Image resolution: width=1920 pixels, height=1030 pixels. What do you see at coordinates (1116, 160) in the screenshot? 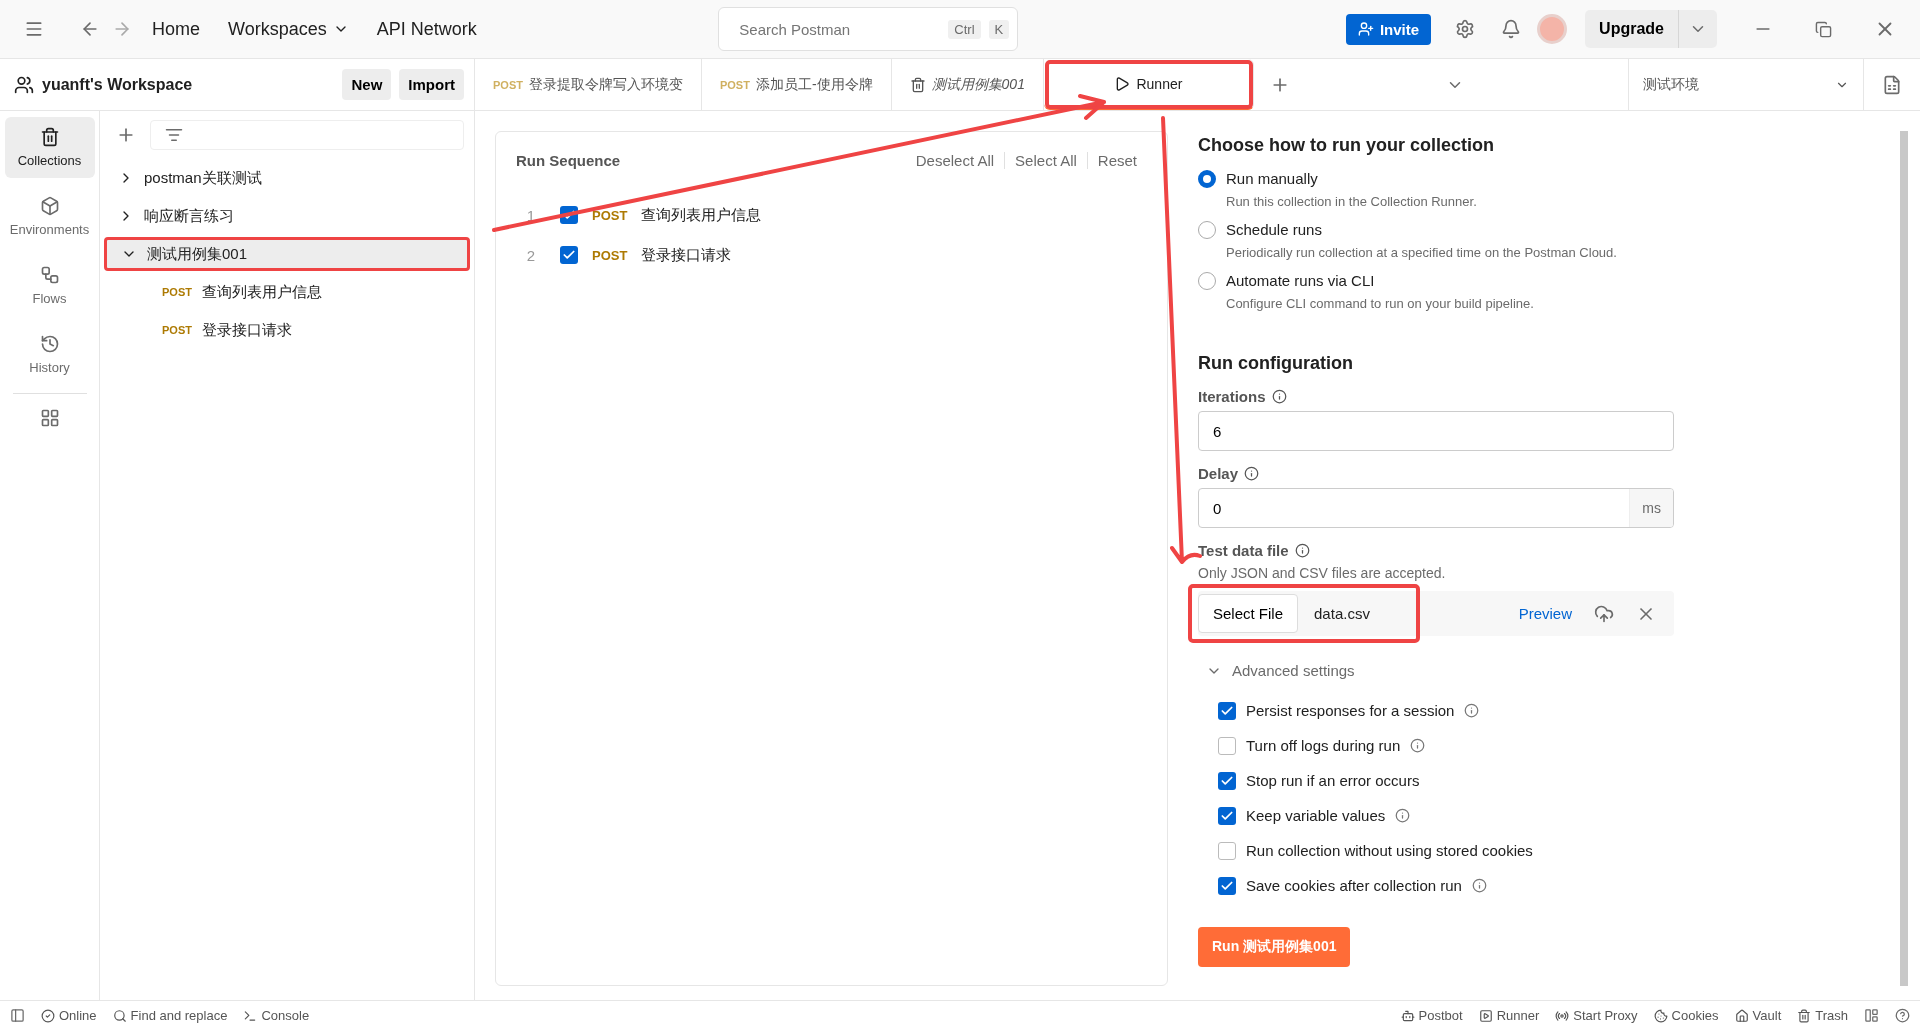
I see `sequence-action: Reset` at bounding box center [1116, 160].